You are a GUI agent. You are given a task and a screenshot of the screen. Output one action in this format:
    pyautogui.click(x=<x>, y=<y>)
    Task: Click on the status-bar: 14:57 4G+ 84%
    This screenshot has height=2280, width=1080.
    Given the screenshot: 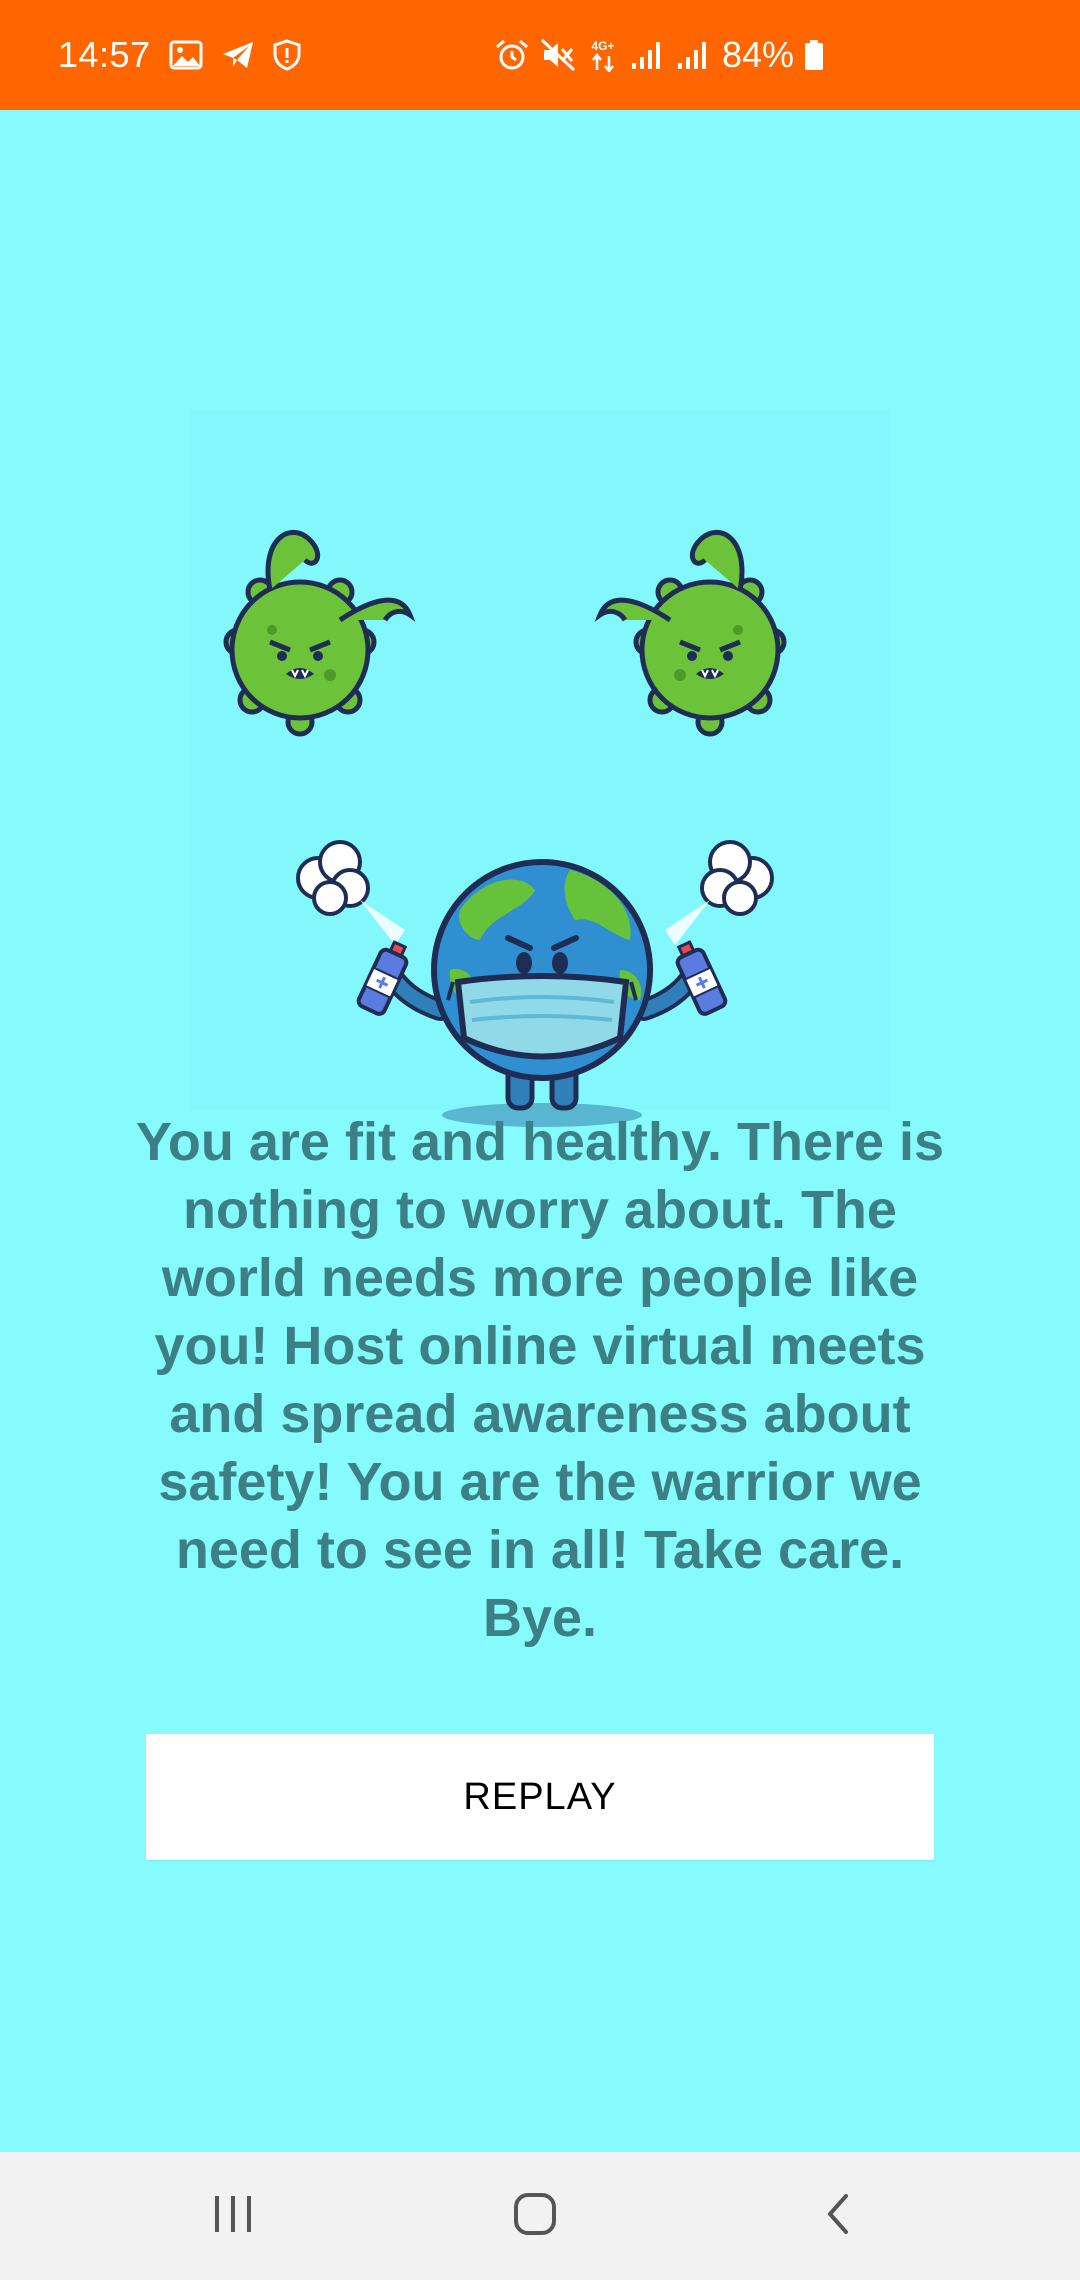 What is the action you would take?
    pyautogui.click(x=540, y=55)
    